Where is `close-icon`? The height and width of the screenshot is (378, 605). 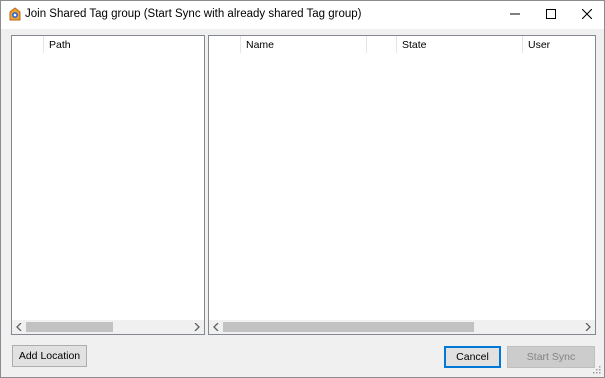 close-icon is located at coordinates (587, 14).